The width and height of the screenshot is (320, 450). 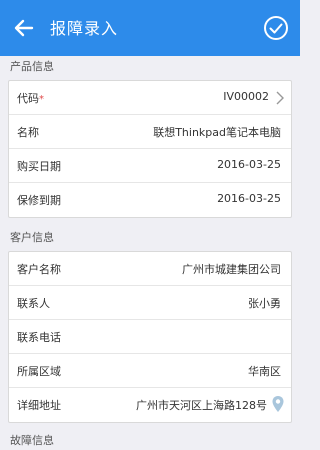 What do you see at coordinates (231, 269) in the screenshot?
I see `customer-name-value: 广州市城建集团公司` at bounding box center [231, 269].